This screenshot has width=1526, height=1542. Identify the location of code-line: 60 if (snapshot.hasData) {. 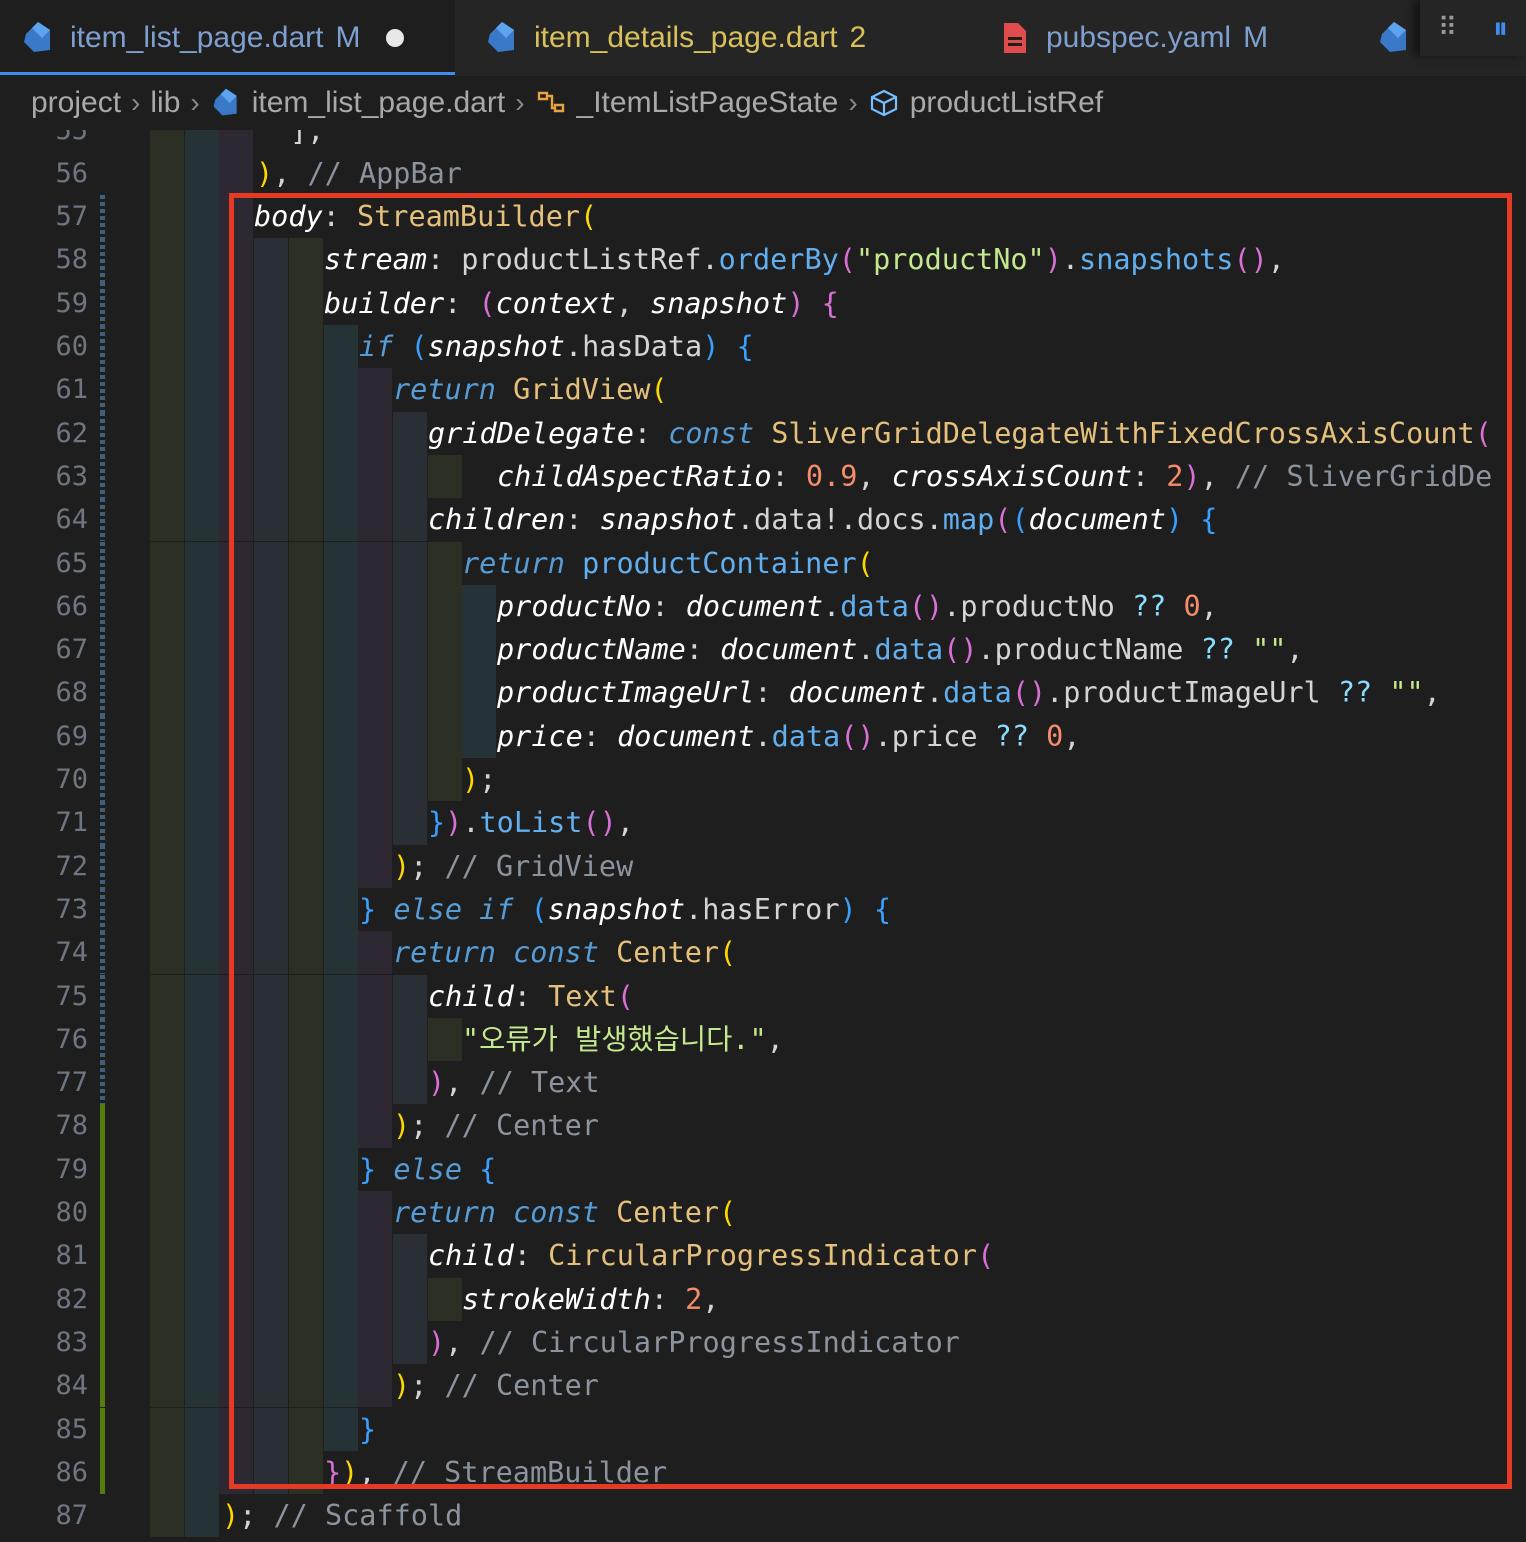
(763, 347).